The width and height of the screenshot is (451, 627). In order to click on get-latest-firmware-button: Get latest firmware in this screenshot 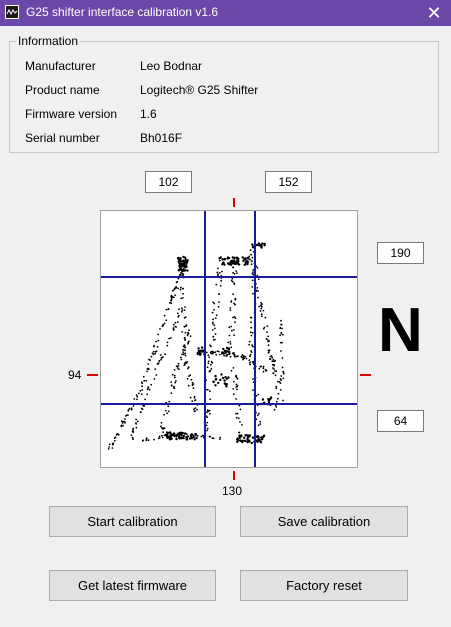, I will do `click(132, 585)`.